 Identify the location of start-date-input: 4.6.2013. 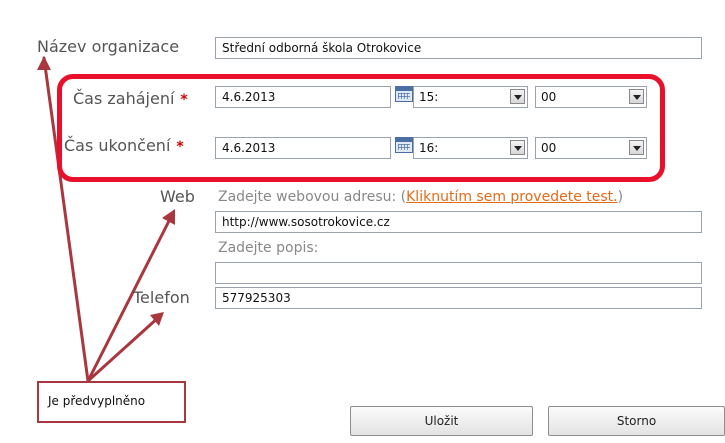
(303, 97).